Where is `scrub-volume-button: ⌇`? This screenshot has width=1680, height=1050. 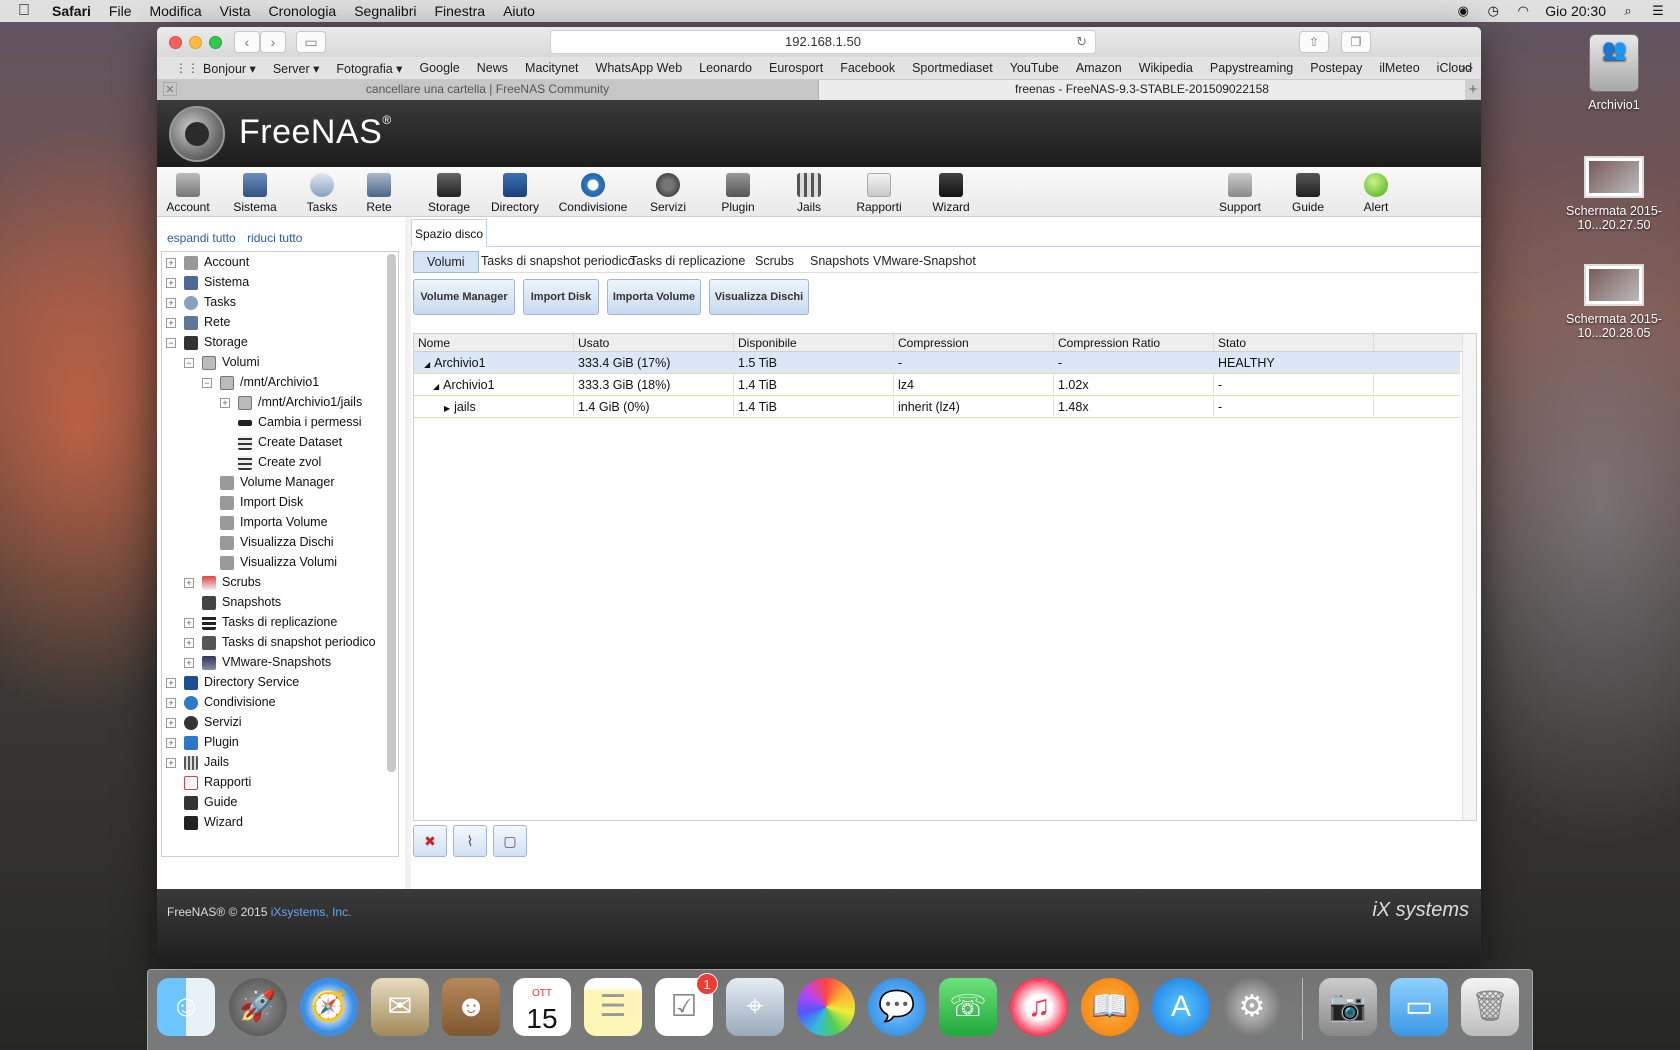 scrub-volume-button: ⌇ is located at coordinates (470, 841).